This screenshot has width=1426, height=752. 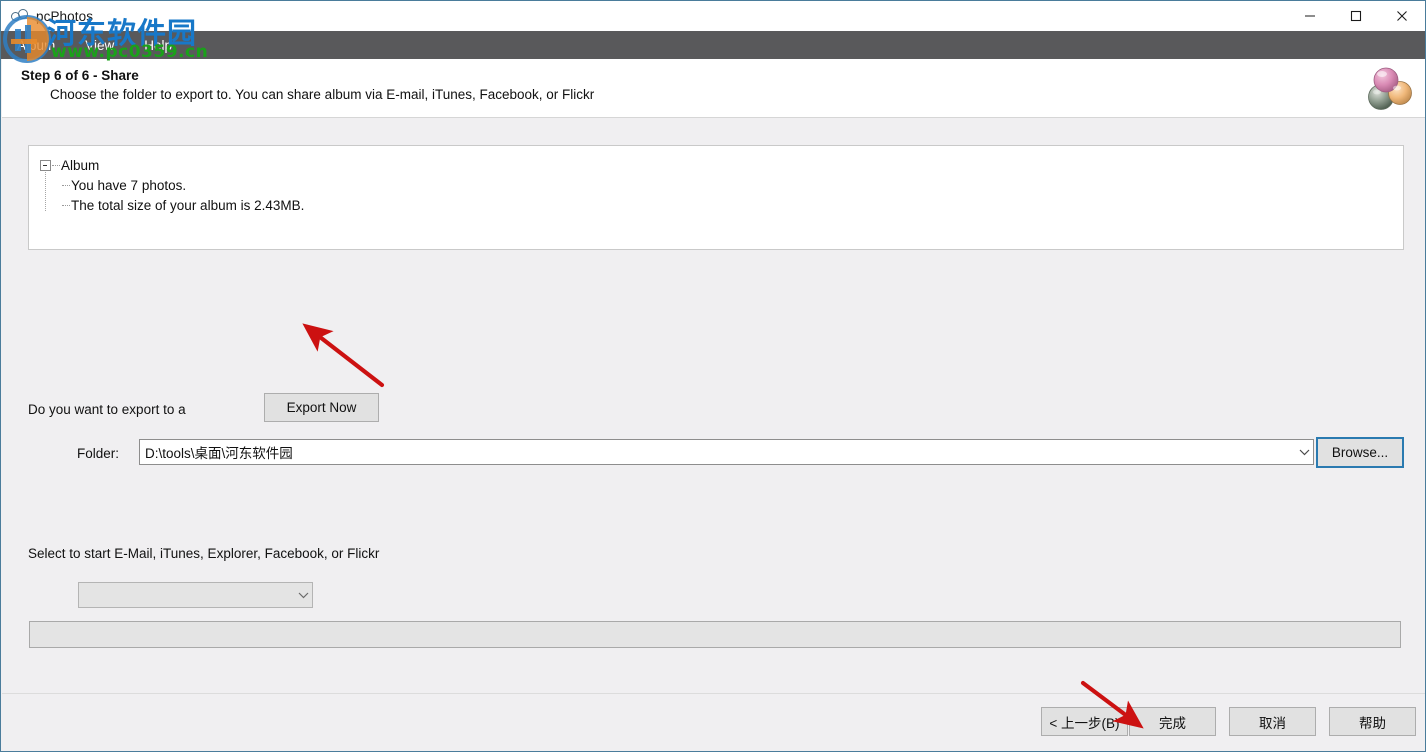 I want to click on menu-bar: Album View Help, so click(x=713, y=45).